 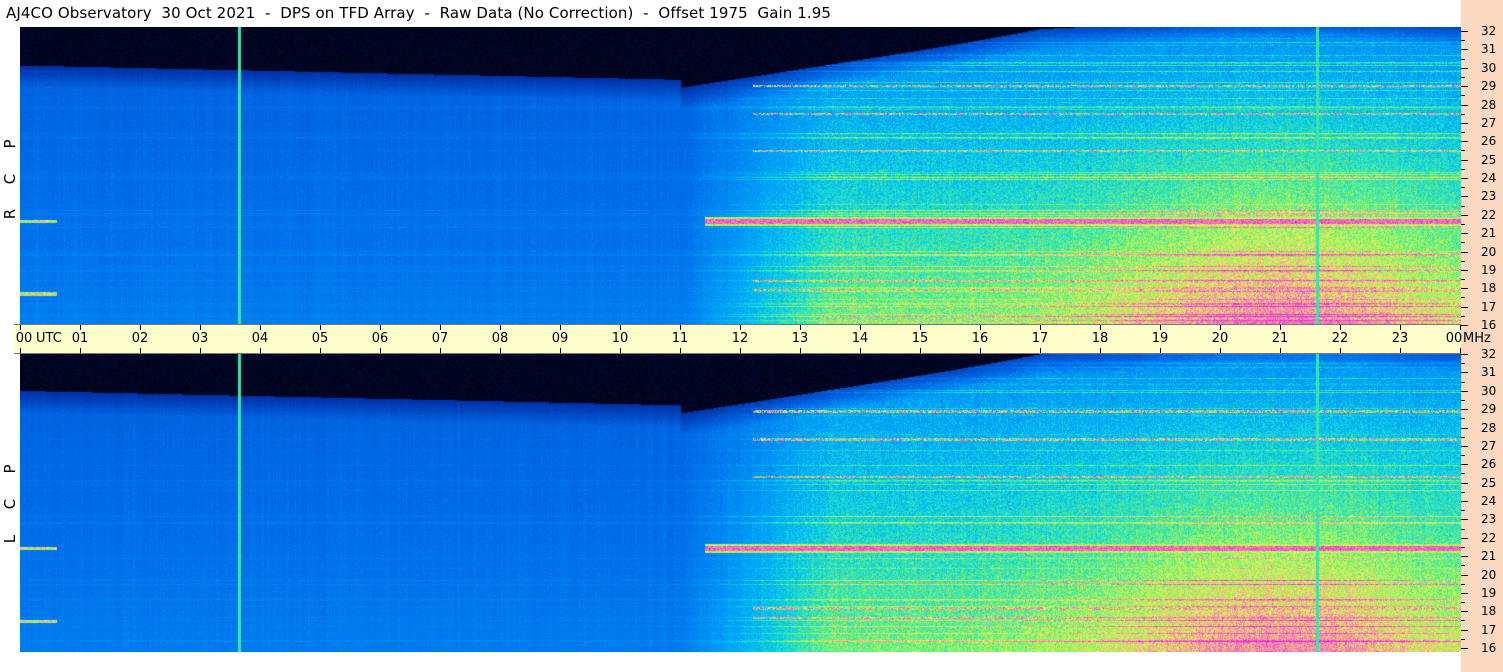 I want to click on mhz-unit-label: MHz, so click(x=1477, y=338).